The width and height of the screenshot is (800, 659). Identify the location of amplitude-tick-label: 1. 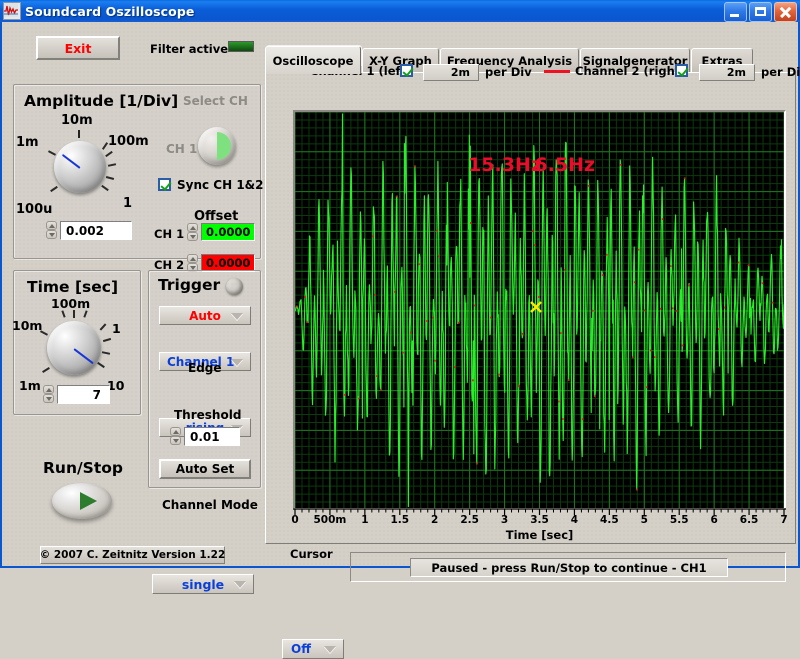
(128, 203).